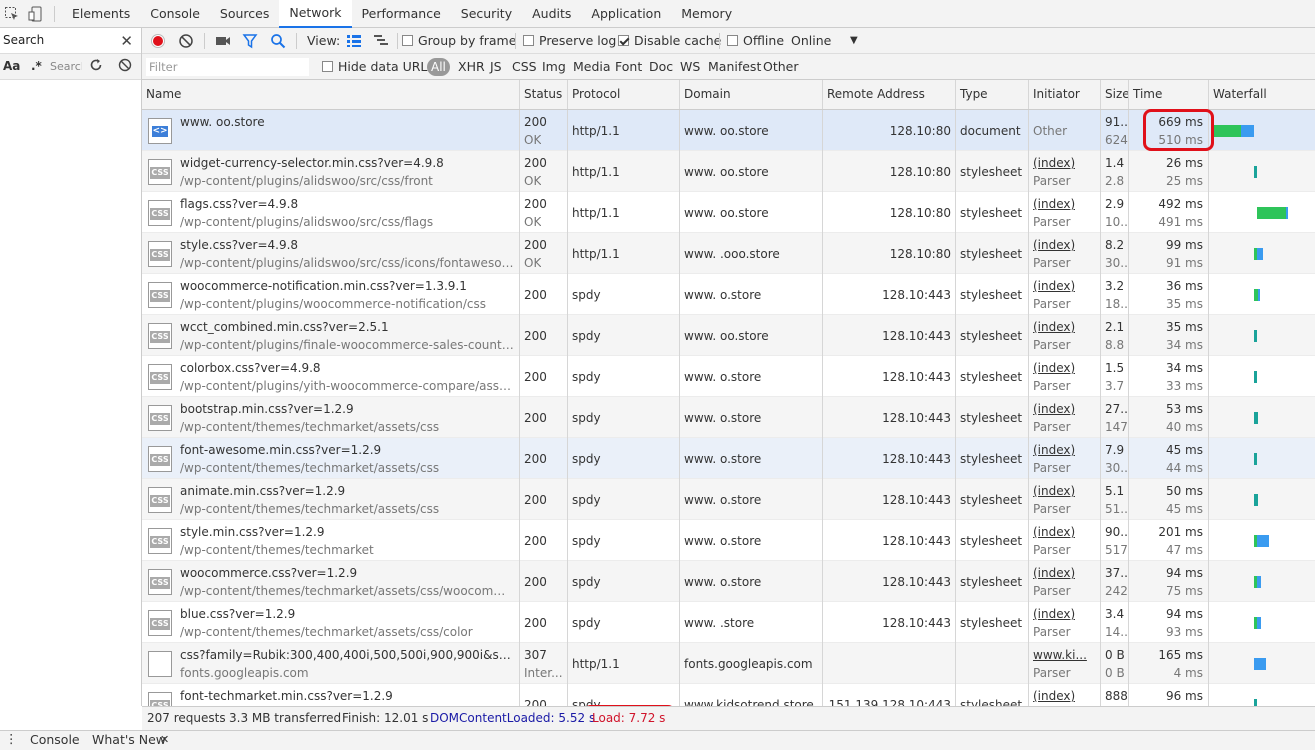 This screenshot has width=1315, height=754. Describe the element at coordinates (624, 458) in the screenshot. I see `cell-protocol: spdy` at that location.